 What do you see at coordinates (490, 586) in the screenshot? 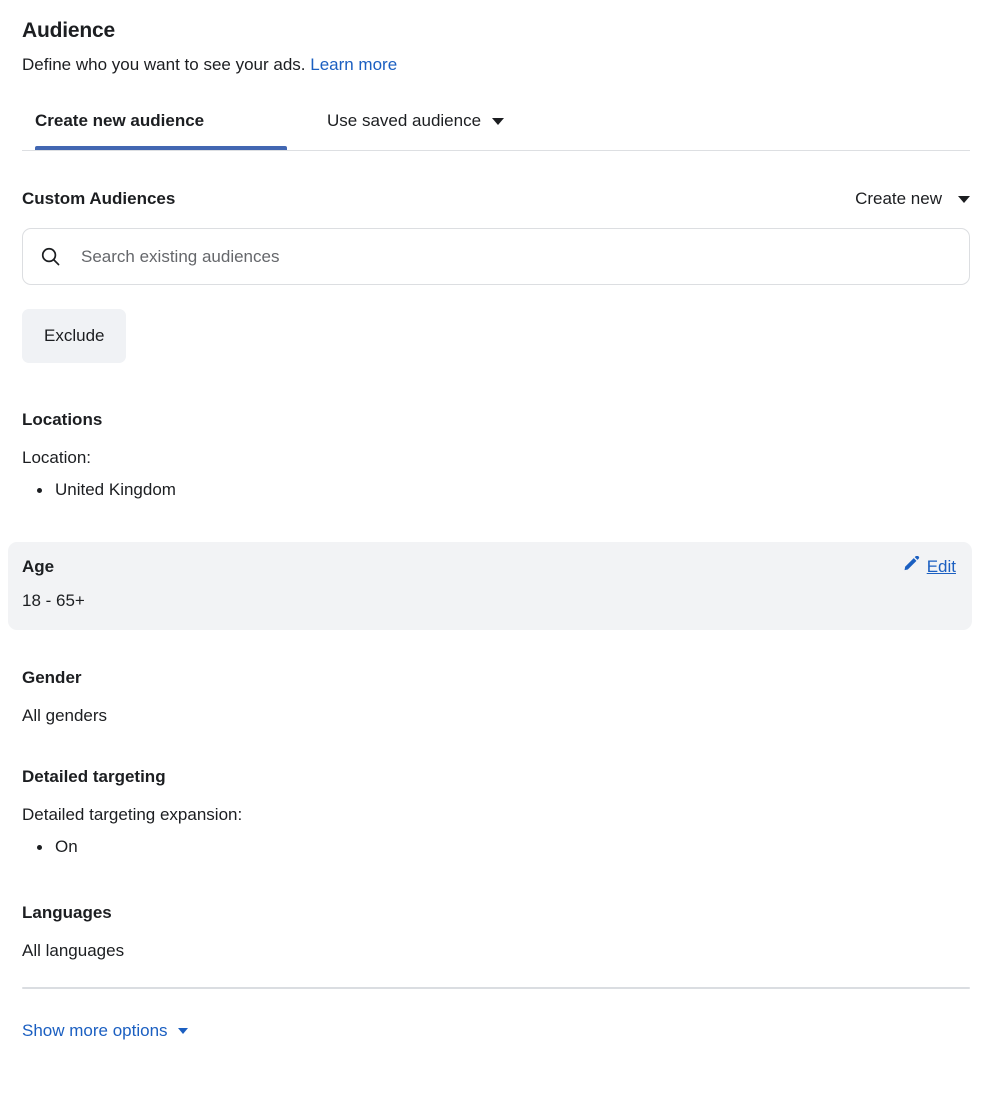
I see `age-section: Age Edit 18 - 65+` at bounding box center [490, 586].